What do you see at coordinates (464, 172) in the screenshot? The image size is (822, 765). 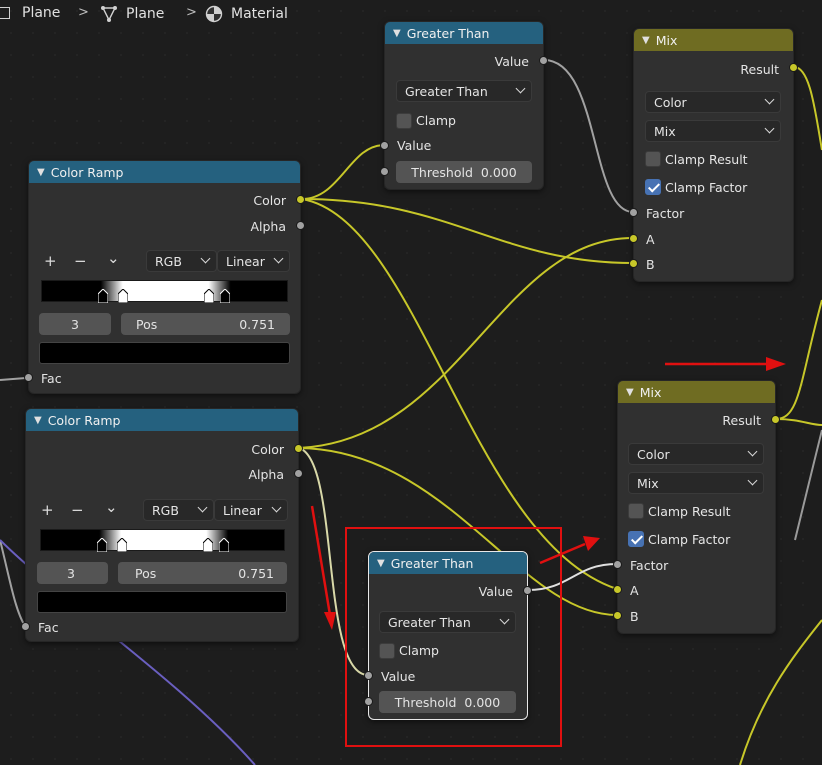 I see `threshold-field: Threshold 0.000` at bounding box center [464, 172].